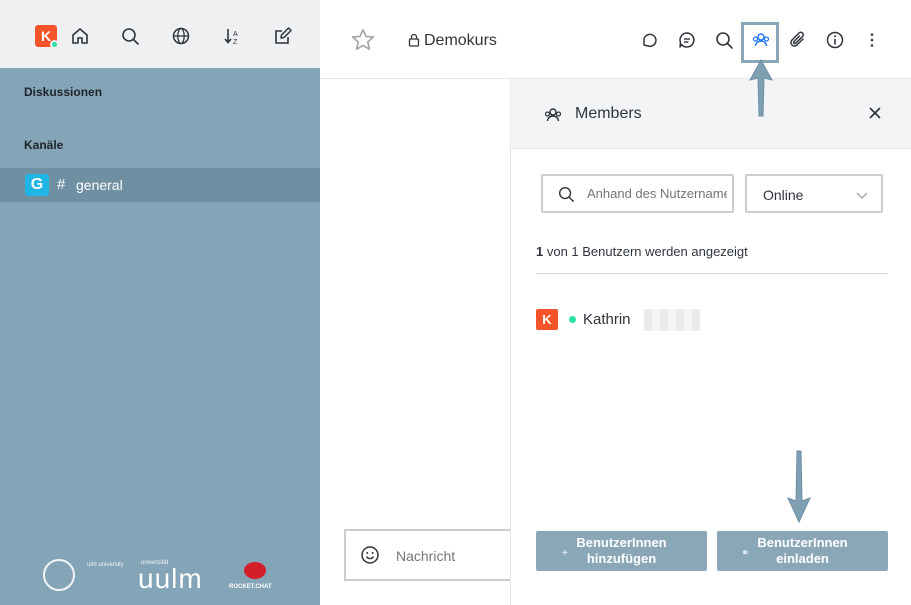 This screenshot has height=605, width=911. I want to click on members-icon, so click(761, 40).